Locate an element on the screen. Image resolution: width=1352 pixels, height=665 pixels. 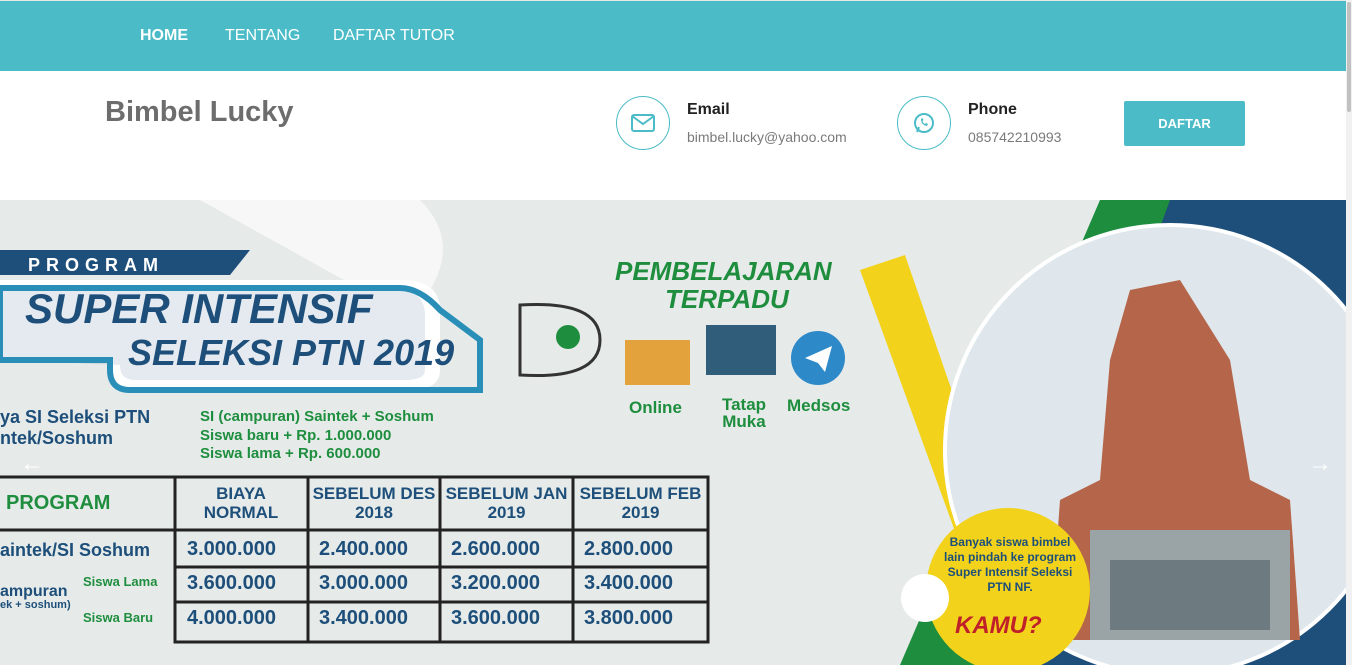
brand-title: Bimbel Lucky is located at coordinates (199, 112).